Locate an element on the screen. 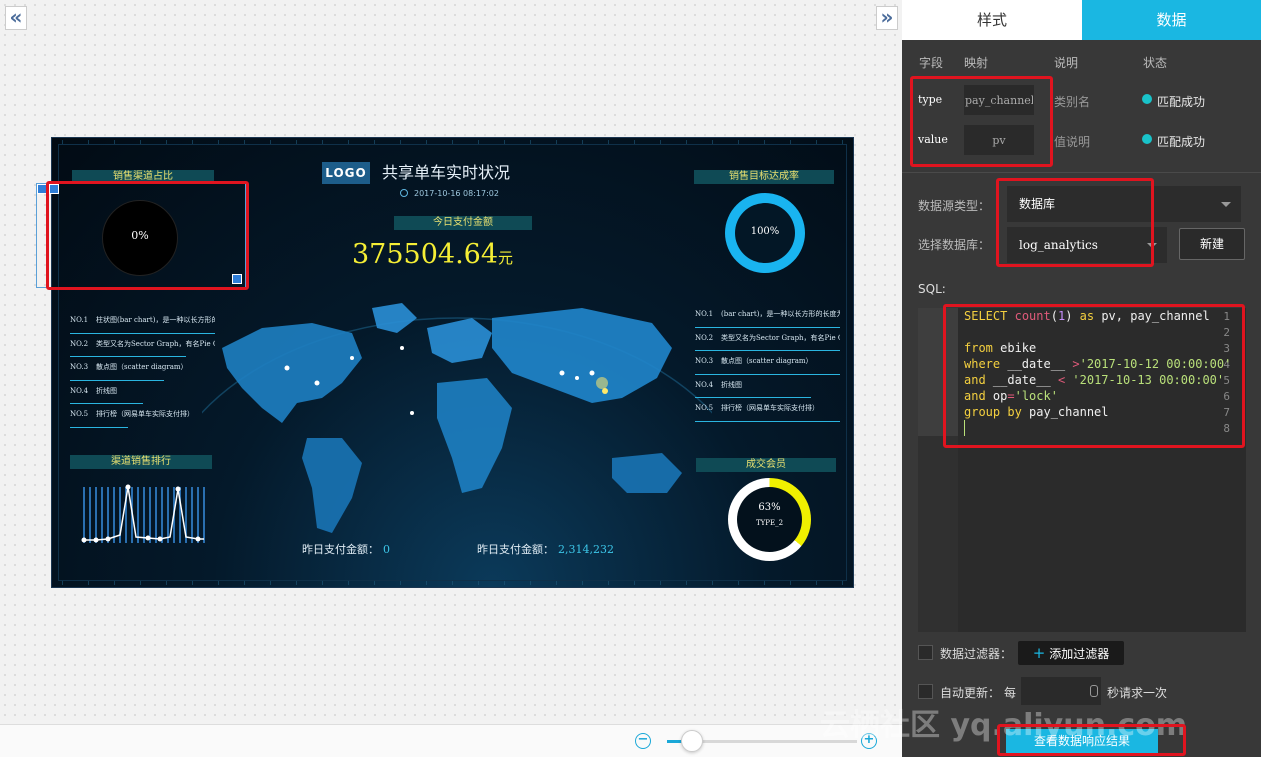  panel-title-channel-rank: 渠道销售排行 is located at coordinates (141, 462).